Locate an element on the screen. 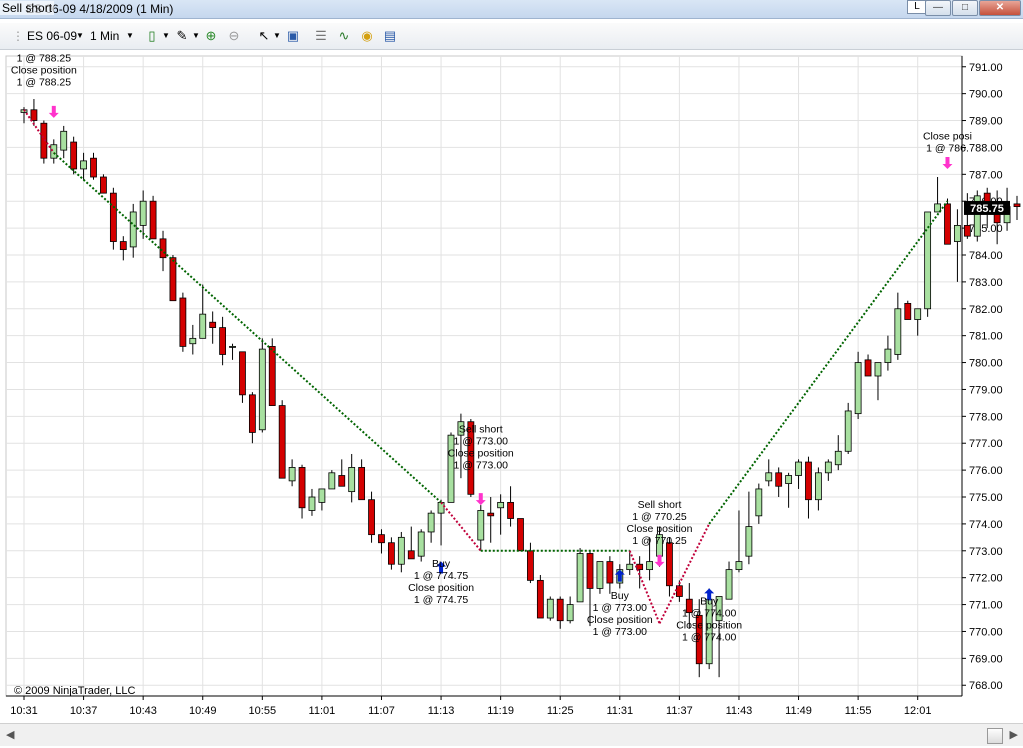  drawing-dropdown-icon: ▼ is located at coordinates (196, 36).